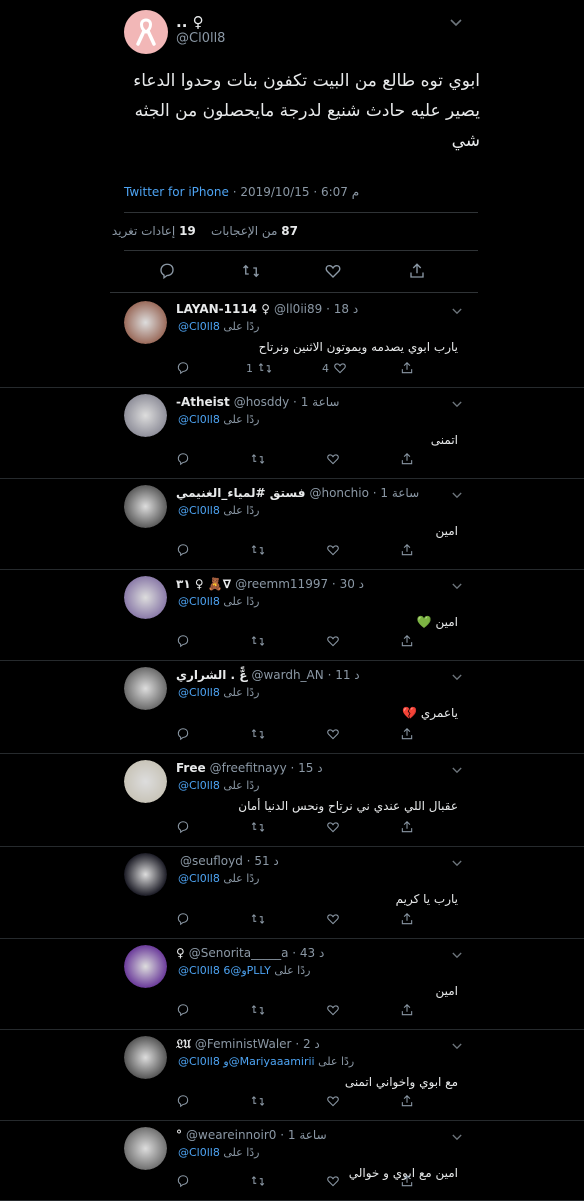  What do you see at coordinates (211, 675) in the screenshot?
I see `reply-author-name: عًّ . الشراري` at bounding box center [211, 675].